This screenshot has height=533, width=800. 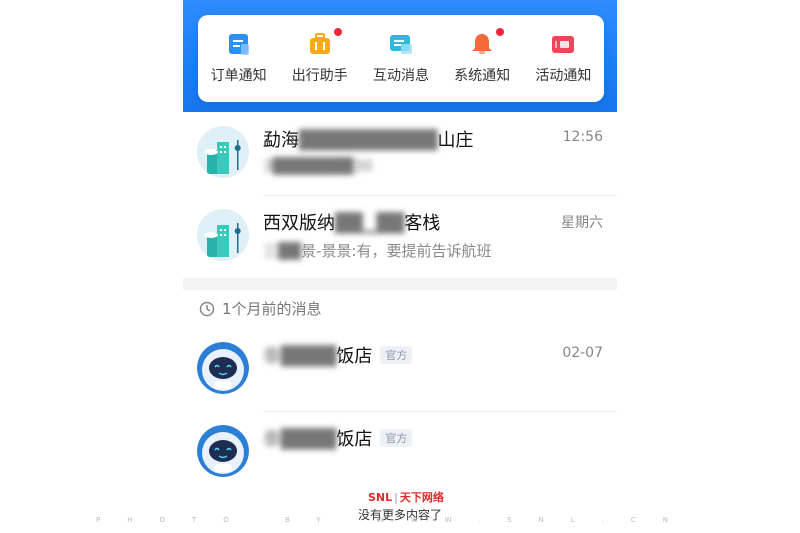 I want to click on chat-title: 西双版纳██▁██客栈, so click(x=351, y=222).